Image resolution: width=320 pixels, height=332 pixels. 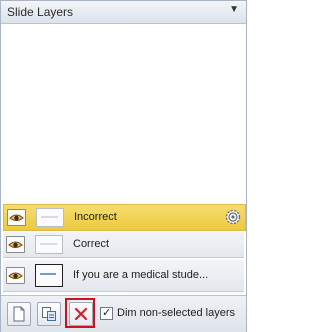 I want to click on layer-name: Correct, so click(x=91, y=244).